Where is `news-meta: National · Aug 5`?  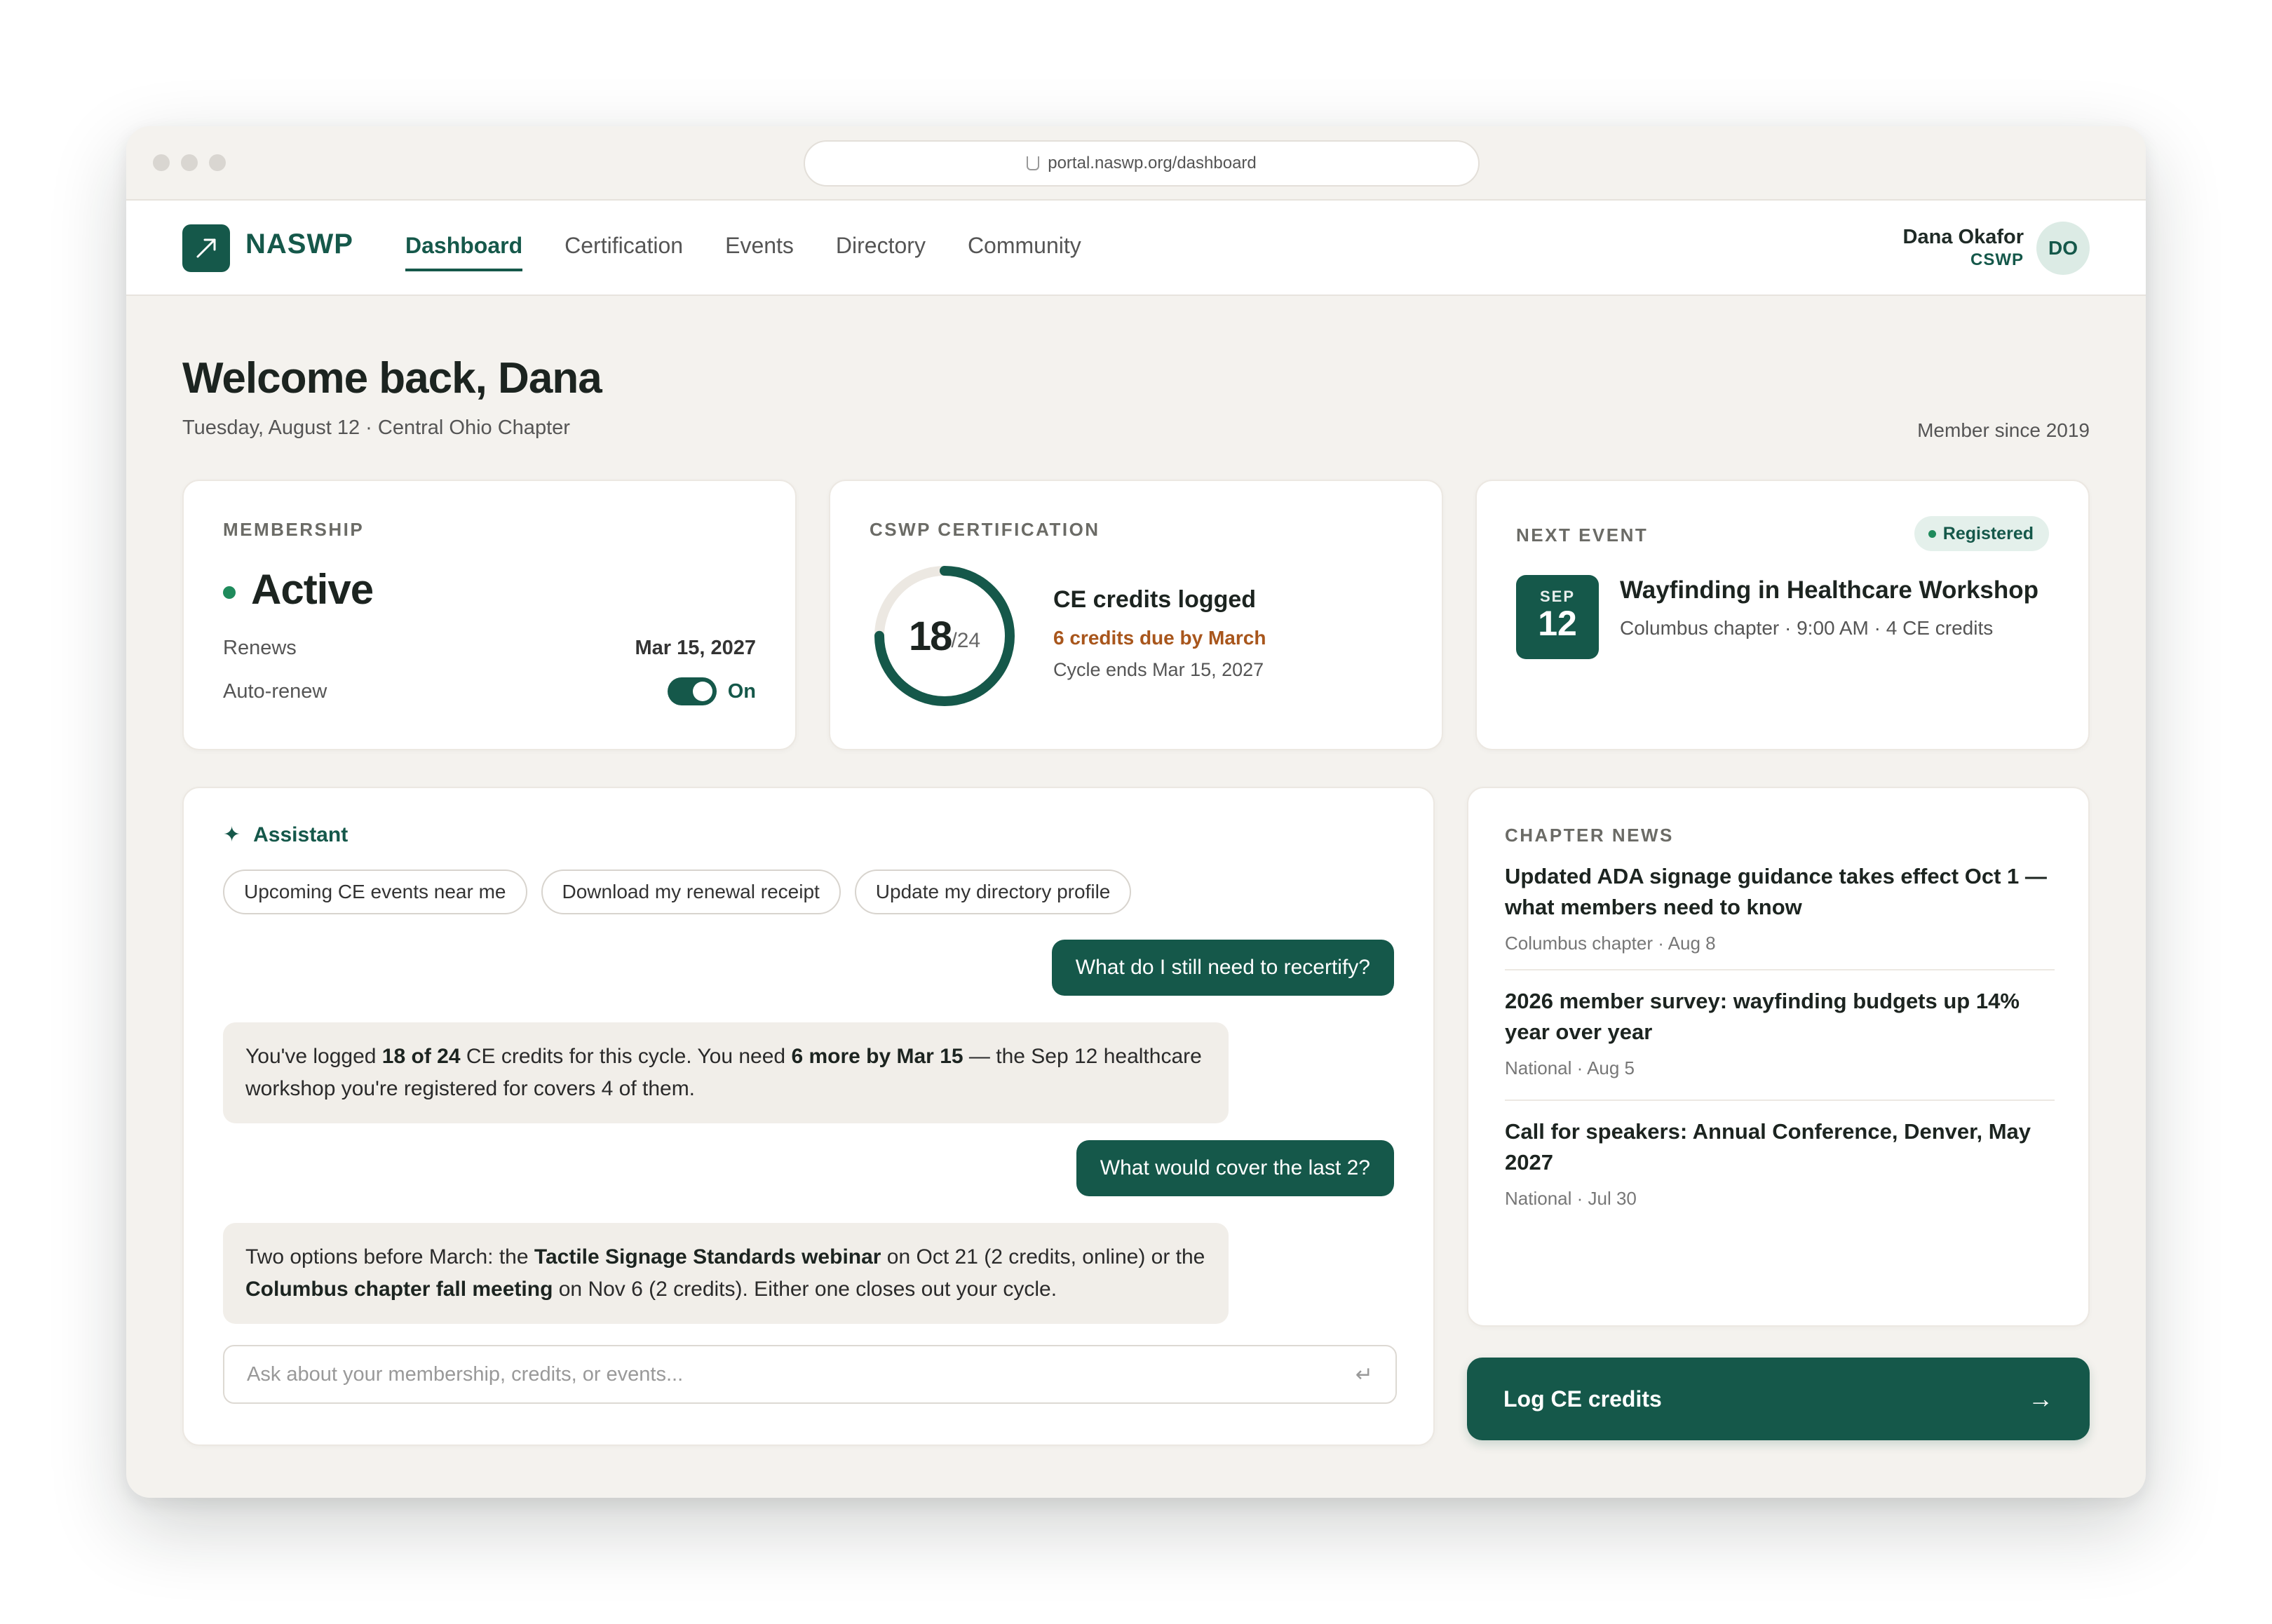
news-meta: National · Aug 5 is located at coordinates (1570, 1067).